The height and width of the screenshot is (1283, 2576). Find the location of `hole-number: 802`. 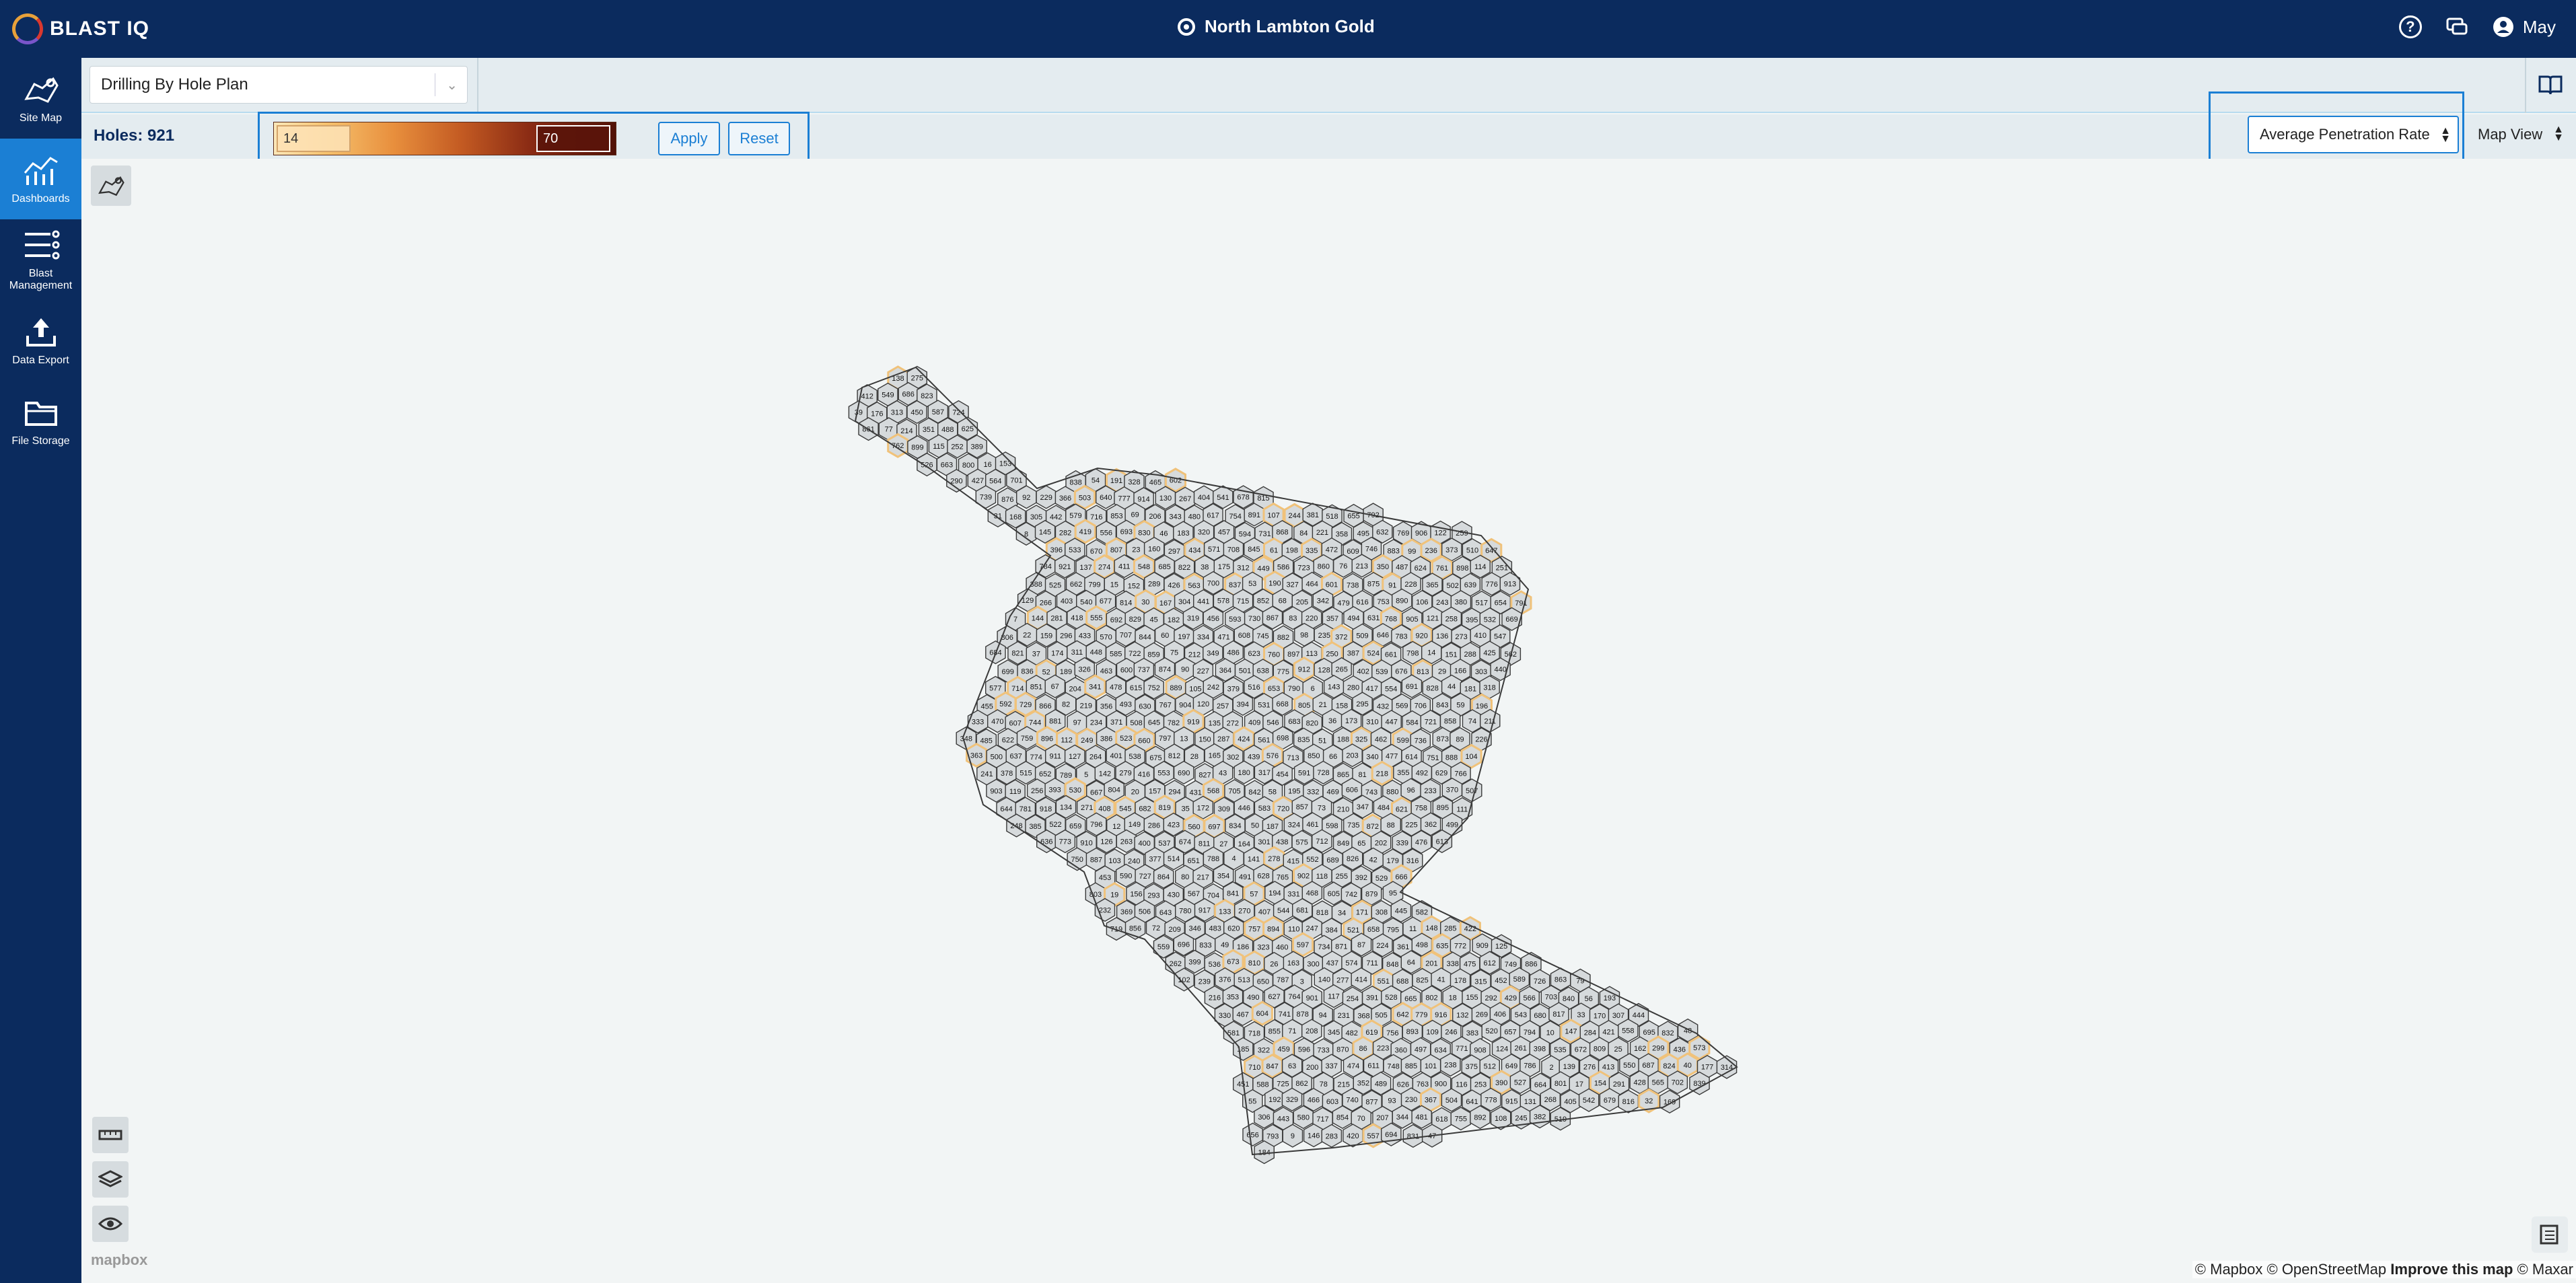

hole-number: 802 is located at coordinates (1431, 998).